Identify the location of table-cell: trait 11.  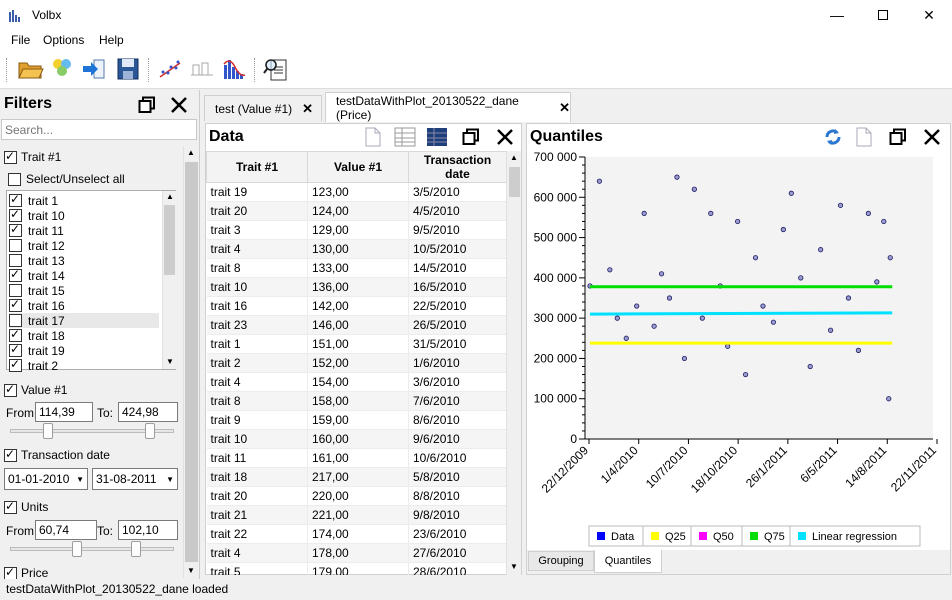
(257, 458).